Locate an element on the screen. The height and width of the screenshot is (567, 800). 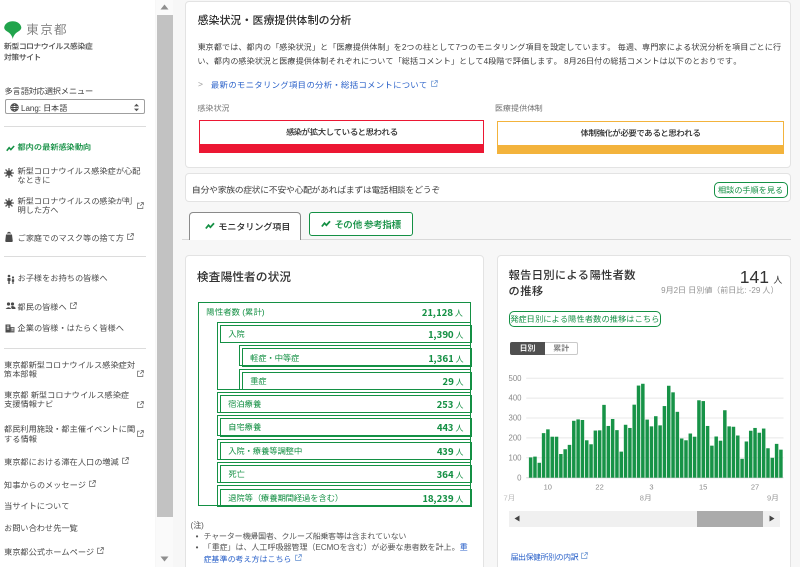
svg-text: 300 is located at coordinates (515, 418).